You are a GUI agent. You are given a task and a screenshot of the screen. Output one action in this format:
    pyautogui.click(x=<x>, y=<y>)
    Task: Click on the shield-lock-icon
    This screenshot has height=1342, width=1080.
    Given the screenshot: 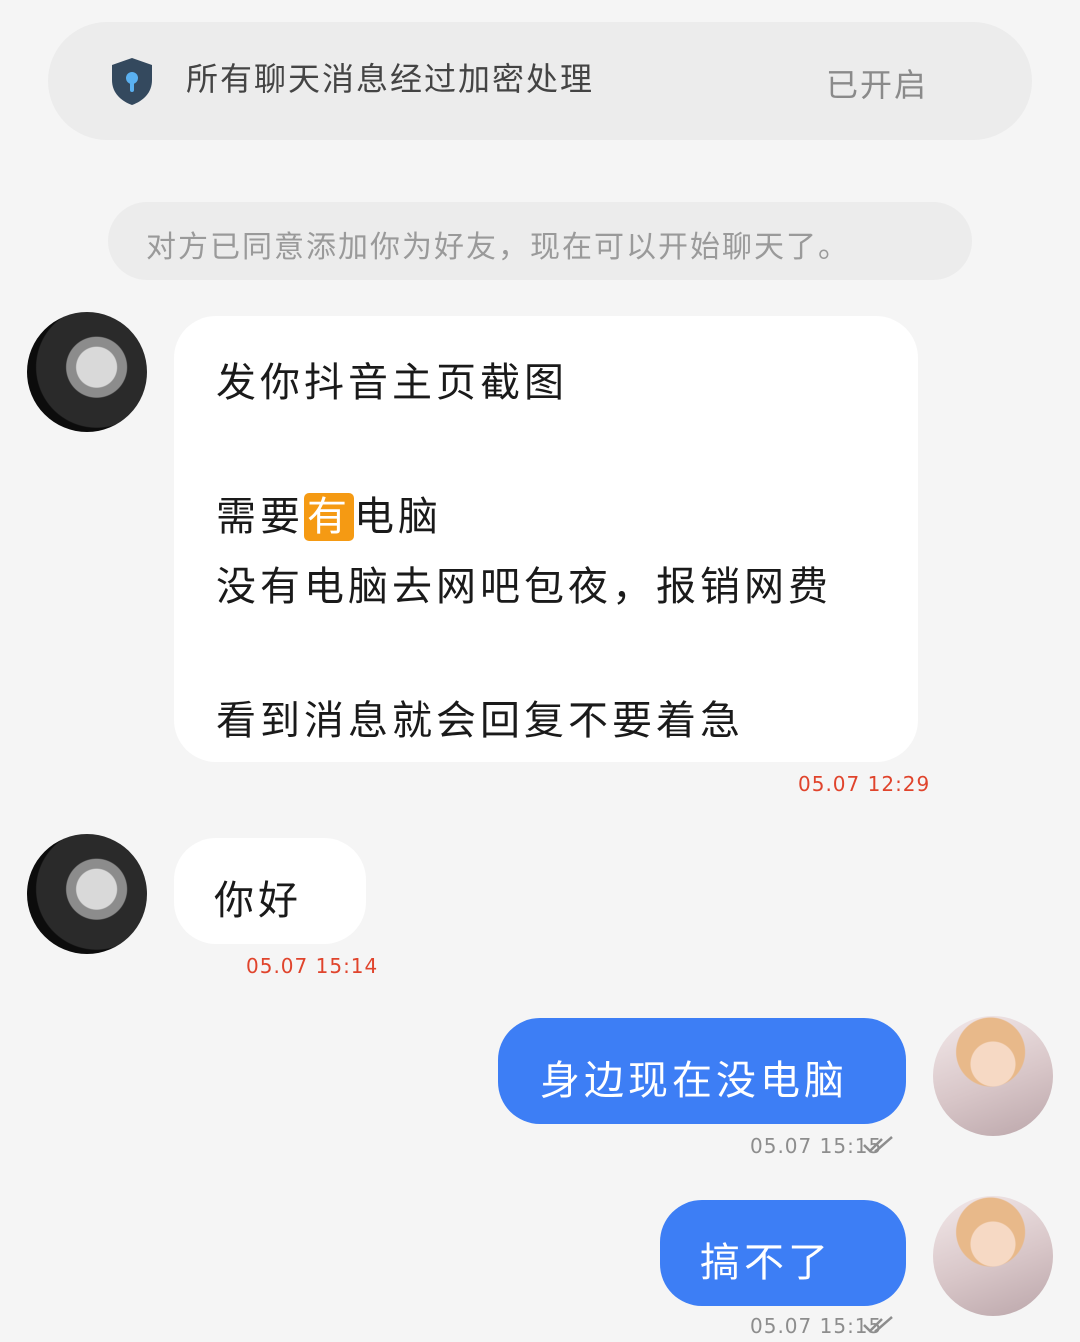 What is the action you would take?
    pyautogui.click(x=132, y=81)
    